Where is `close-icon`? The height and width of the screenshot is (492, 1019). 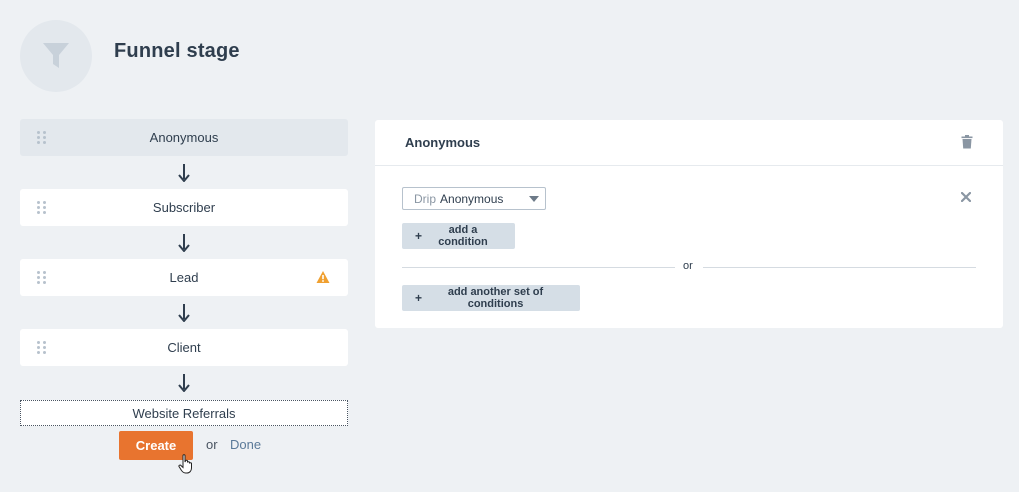
close-icon is located at coordinates (966, 197).